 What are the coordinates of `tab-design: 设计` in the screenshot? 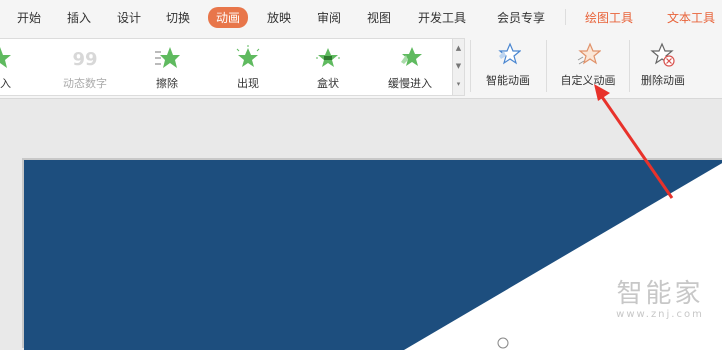 It's located at (129, 17).